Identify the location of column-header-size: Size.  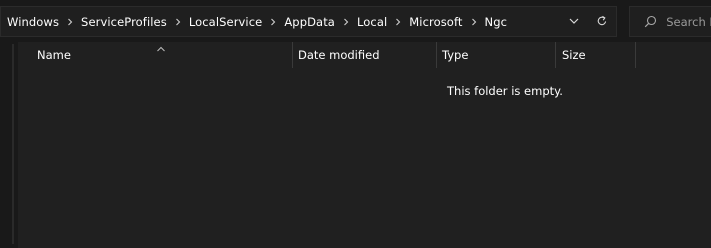
(595, 55).